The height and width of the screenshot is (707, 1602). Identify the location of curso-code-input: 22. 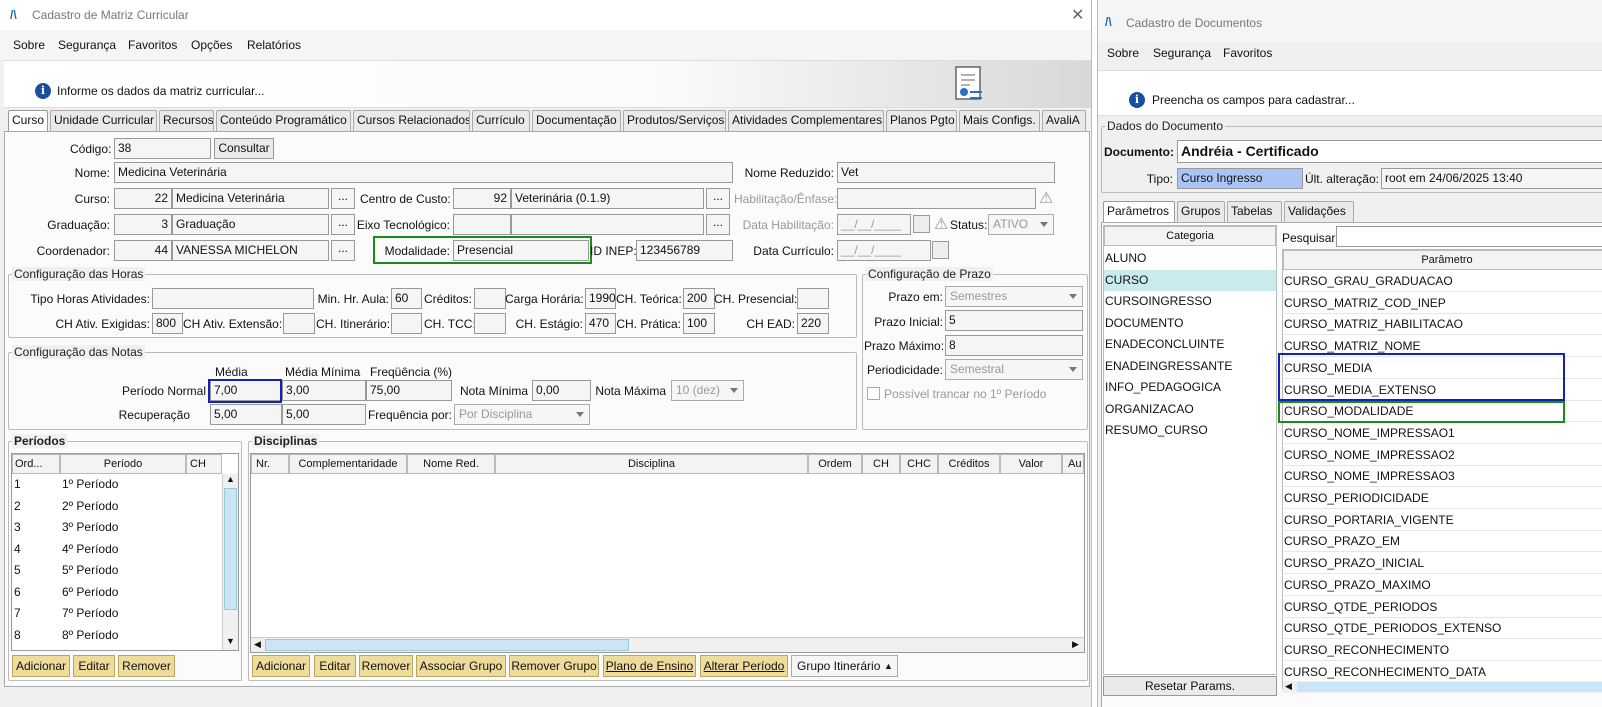
(143, 198).